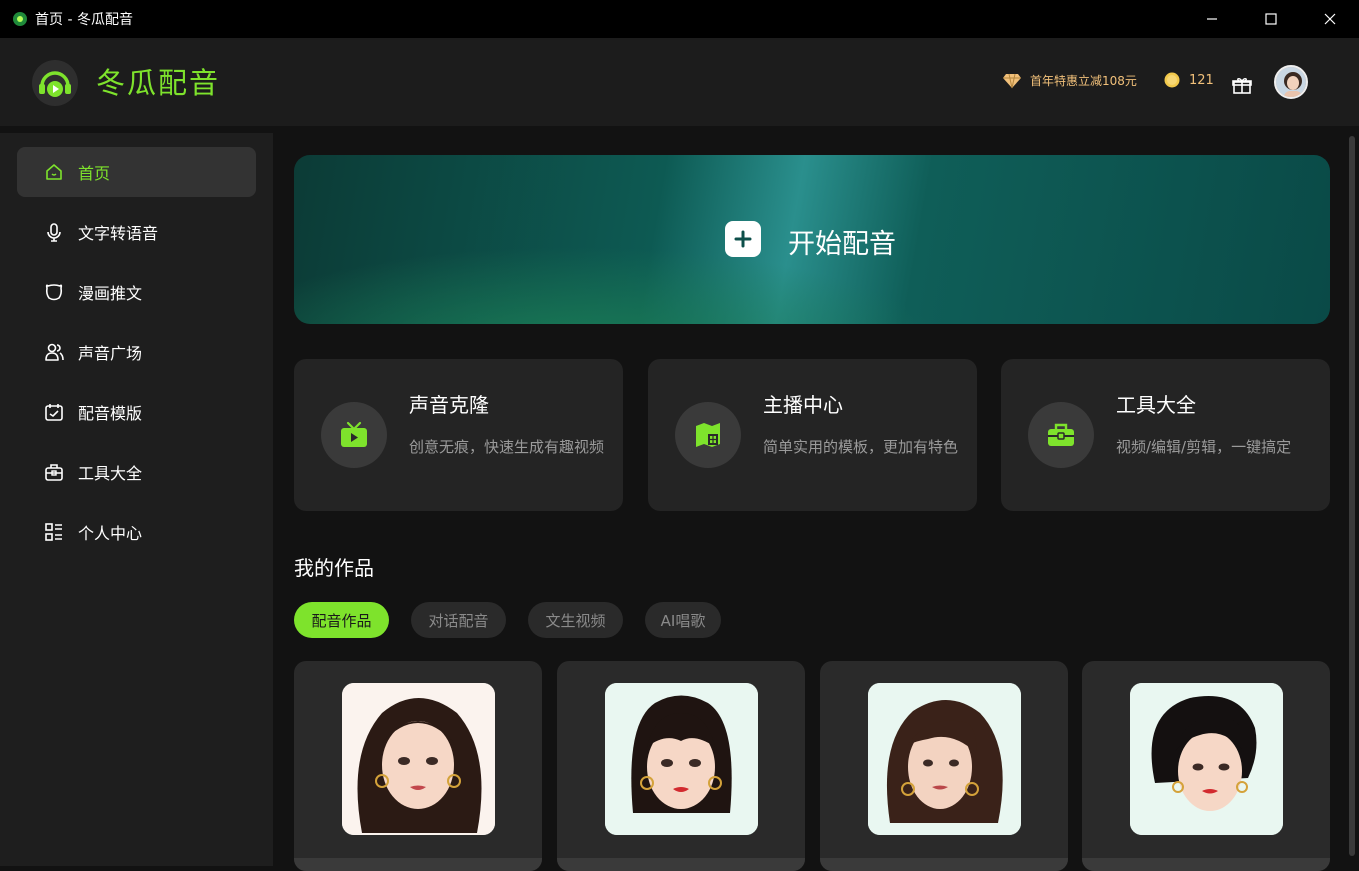 The image size is (1359, 871). What do you see at coordinates (1291, 82) in the screenshot?
I see `avatar` at bounding box center [1291, 82].